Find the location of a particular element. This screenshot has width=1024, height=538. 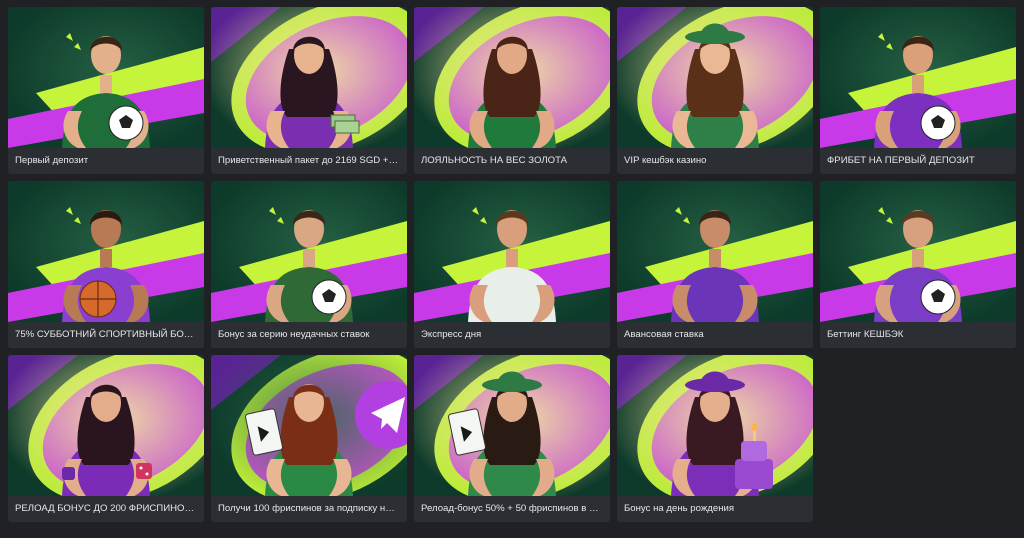

promo-title: 75% СУББОТНИЙ СПОРТИВНЫЙ БОНУС is located at coordinates (106, 335).